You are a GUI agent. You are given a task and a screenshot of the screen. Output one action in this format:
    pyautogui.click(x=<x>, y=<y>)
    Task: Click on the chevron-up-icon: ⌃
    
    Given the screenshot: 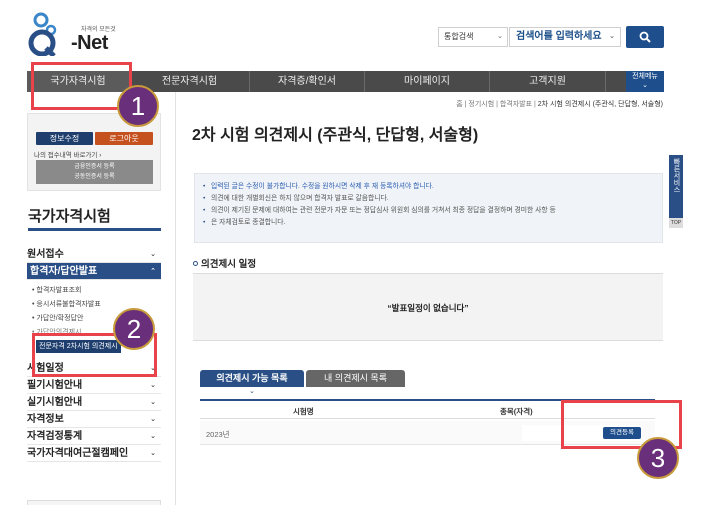 What is the action you would take?
    pyautogui.click(x=153, y=271)
    